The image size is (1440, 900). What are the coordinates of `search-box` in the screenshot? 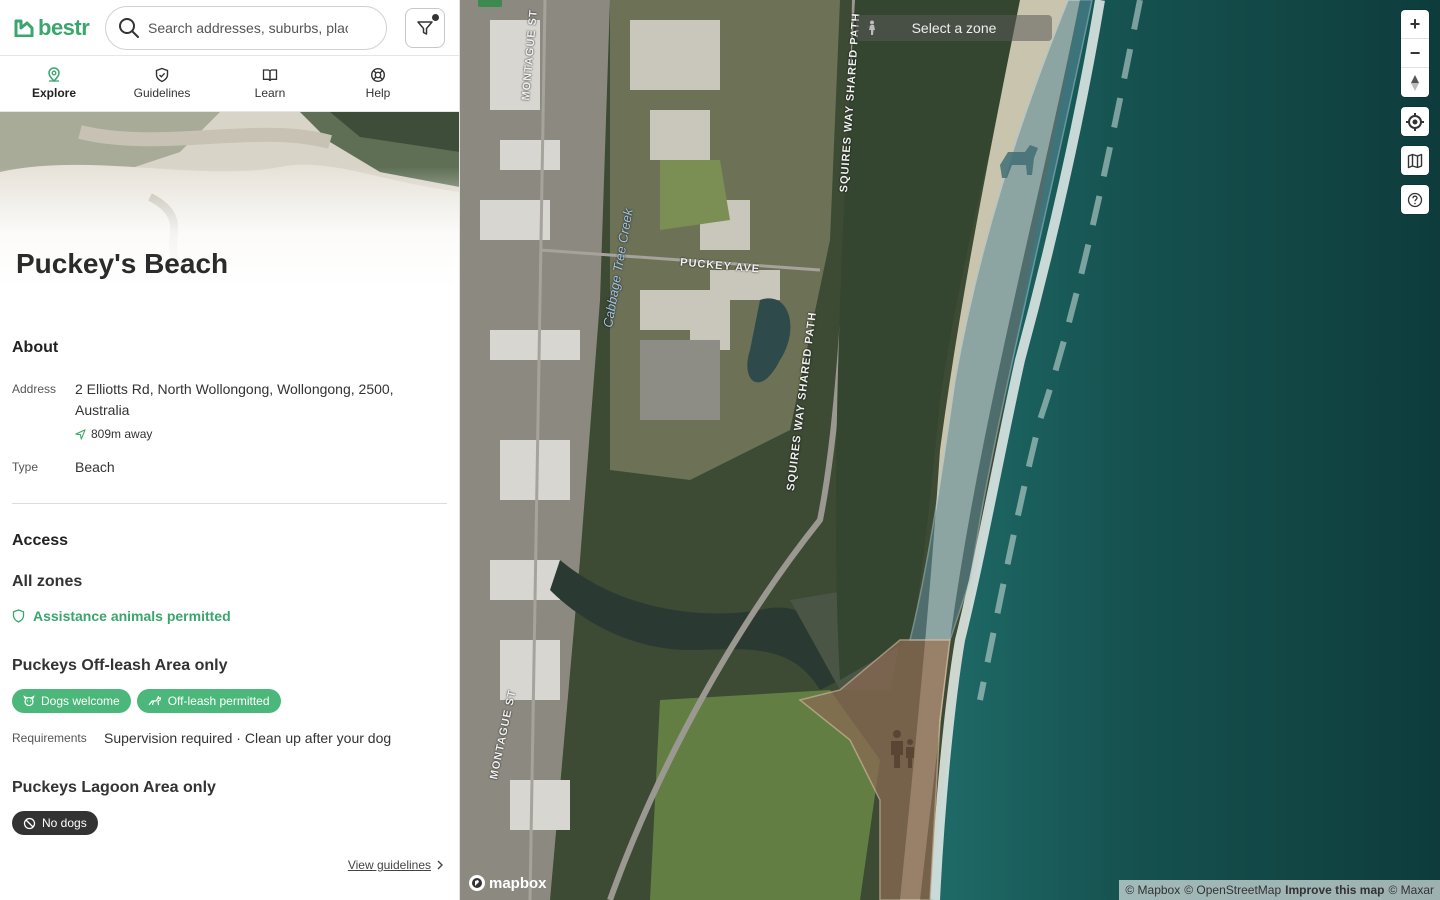 It's located at (246, 27).